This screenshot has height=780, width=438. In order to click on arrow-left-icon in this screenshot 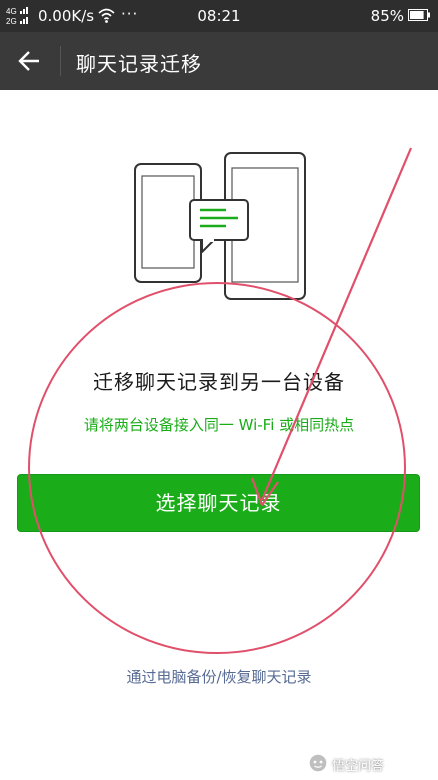, I will do `click(28, 61)`.